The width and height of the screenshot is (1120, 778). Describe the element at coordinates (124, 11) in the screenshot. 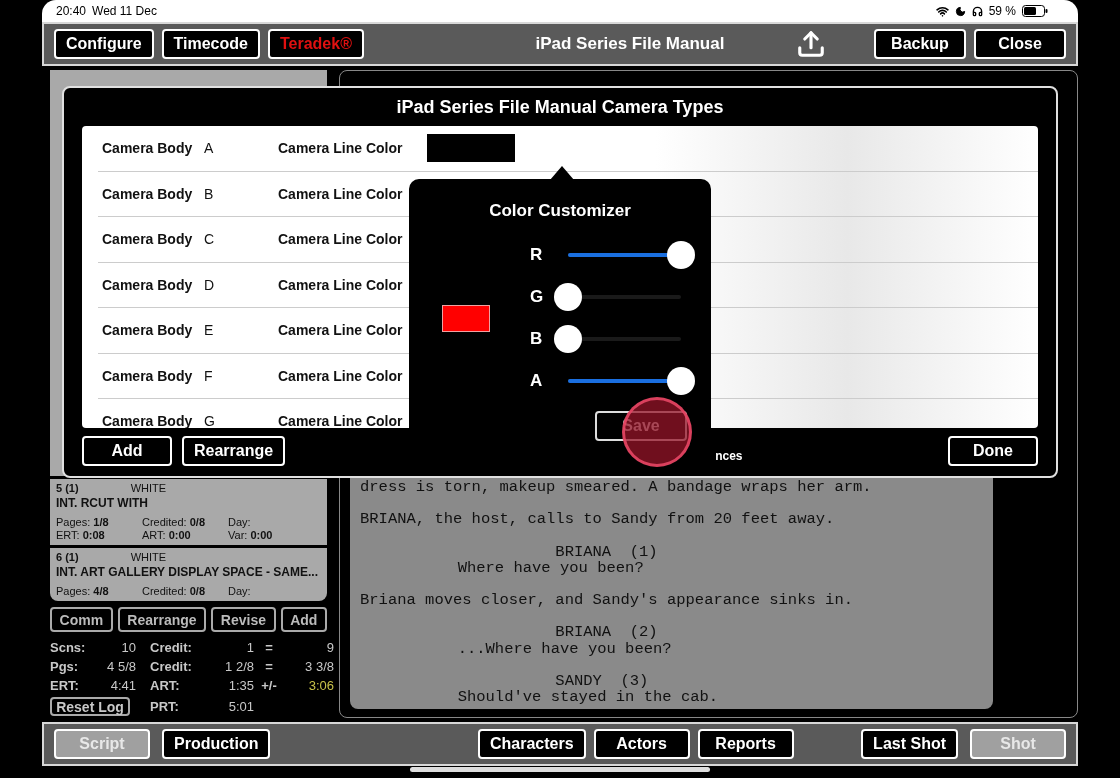

I see `status-date: Wed 11 Dec` at that location.